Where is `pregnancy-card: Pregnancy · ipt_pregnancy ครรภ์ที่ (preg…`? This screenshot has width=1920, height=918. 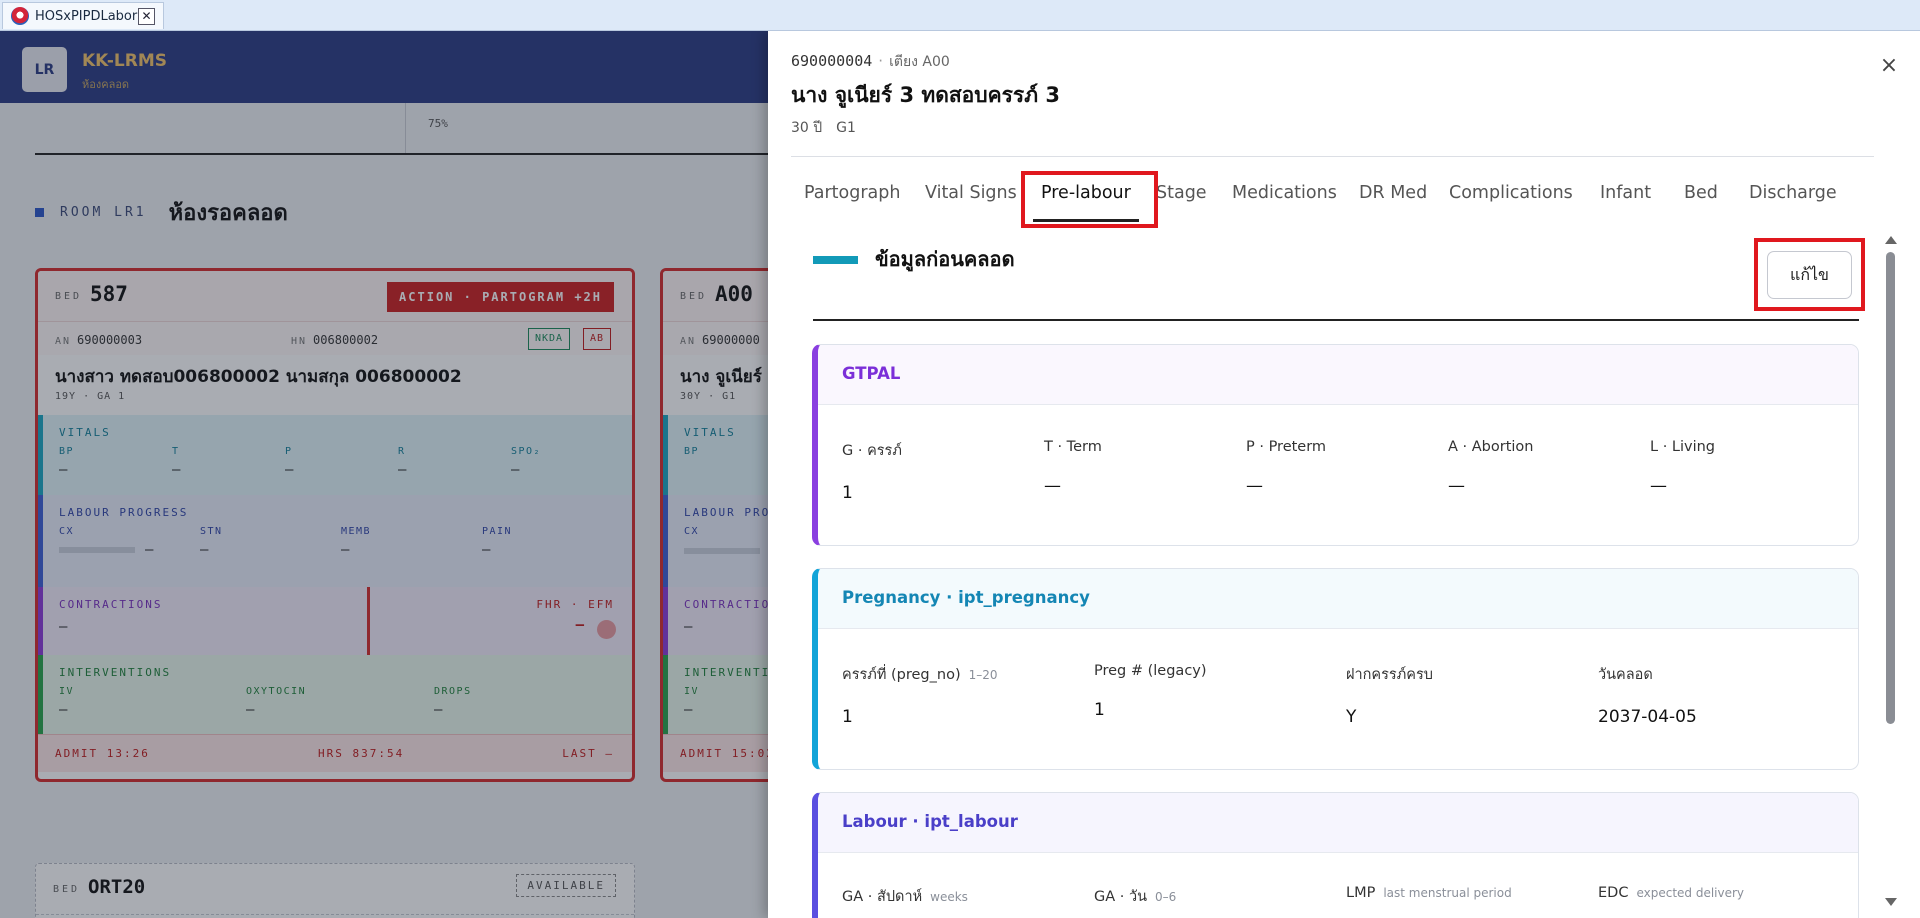 pregnancy-card: Pregnancy · ipt_pregnancy ครรภ์ที่ (preg… is located at coordinates (1335, 669).